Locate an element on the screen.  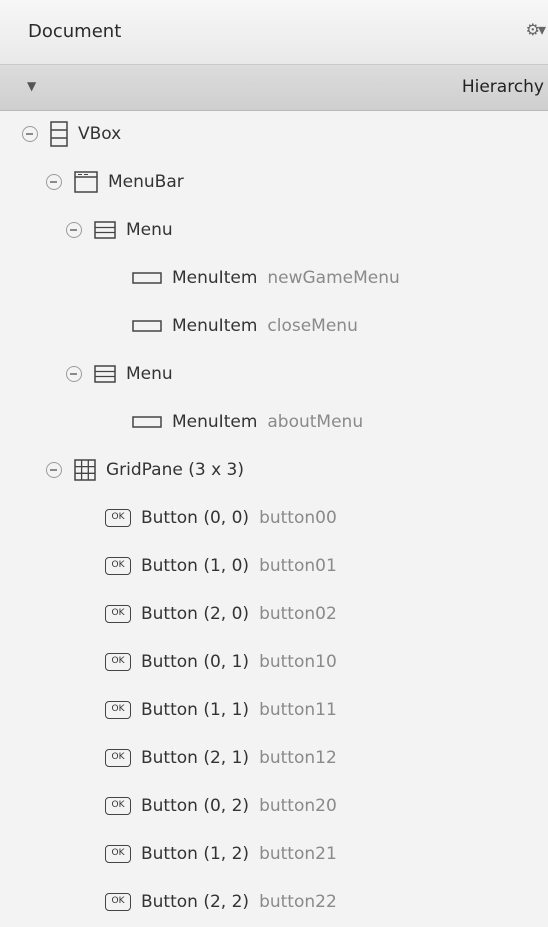
node-fxid: button11 is located at coordinates (298, 710).